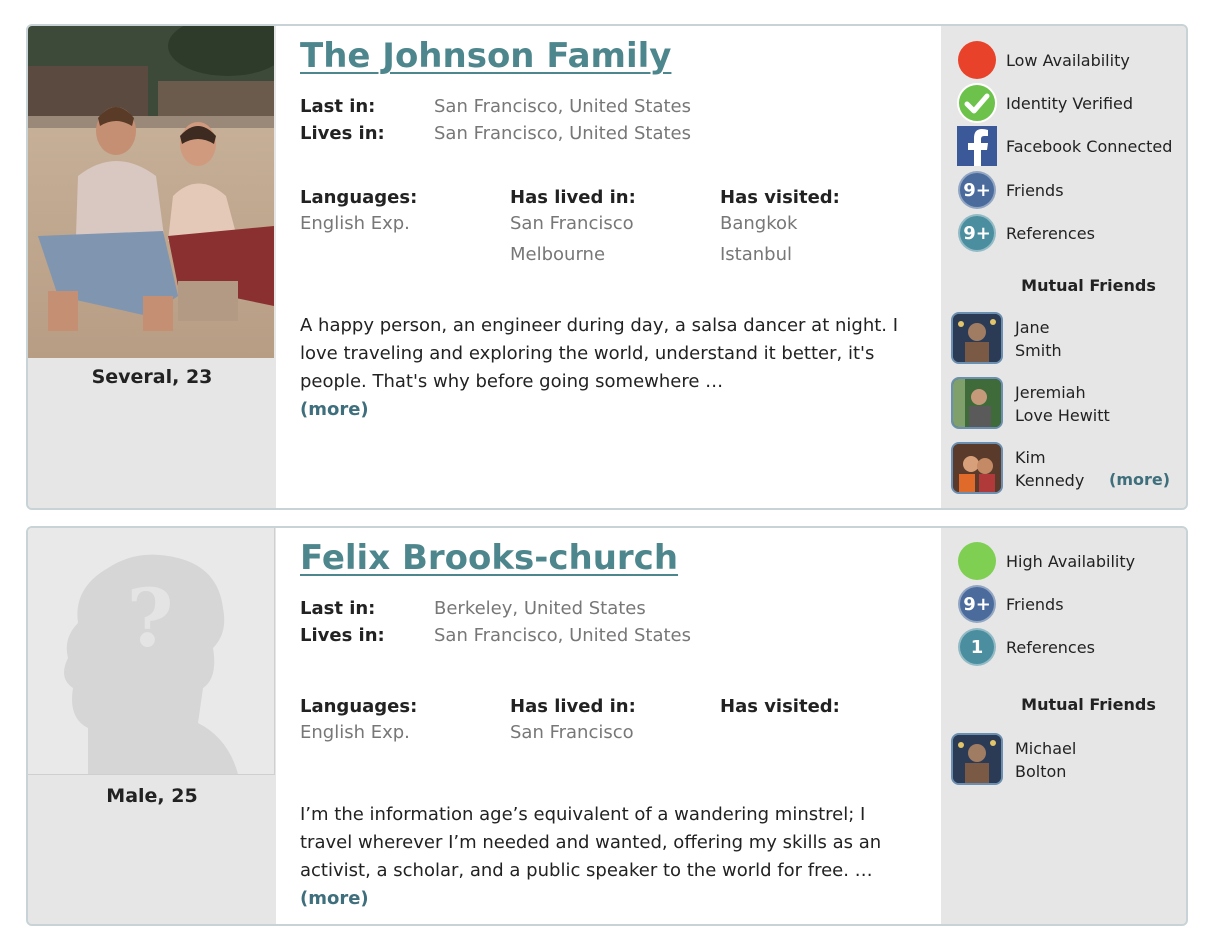 This screenshot has height=950, width=1220. I want to click on availability-label: Low Availability, so click(1068, 60).